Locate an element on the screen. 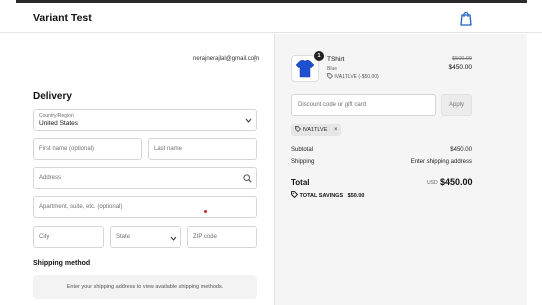 This screenshot has width=542, height=305. apartment-placeholder: Apartment, suite, etc. (optional) is located at coordinates (81, 207).